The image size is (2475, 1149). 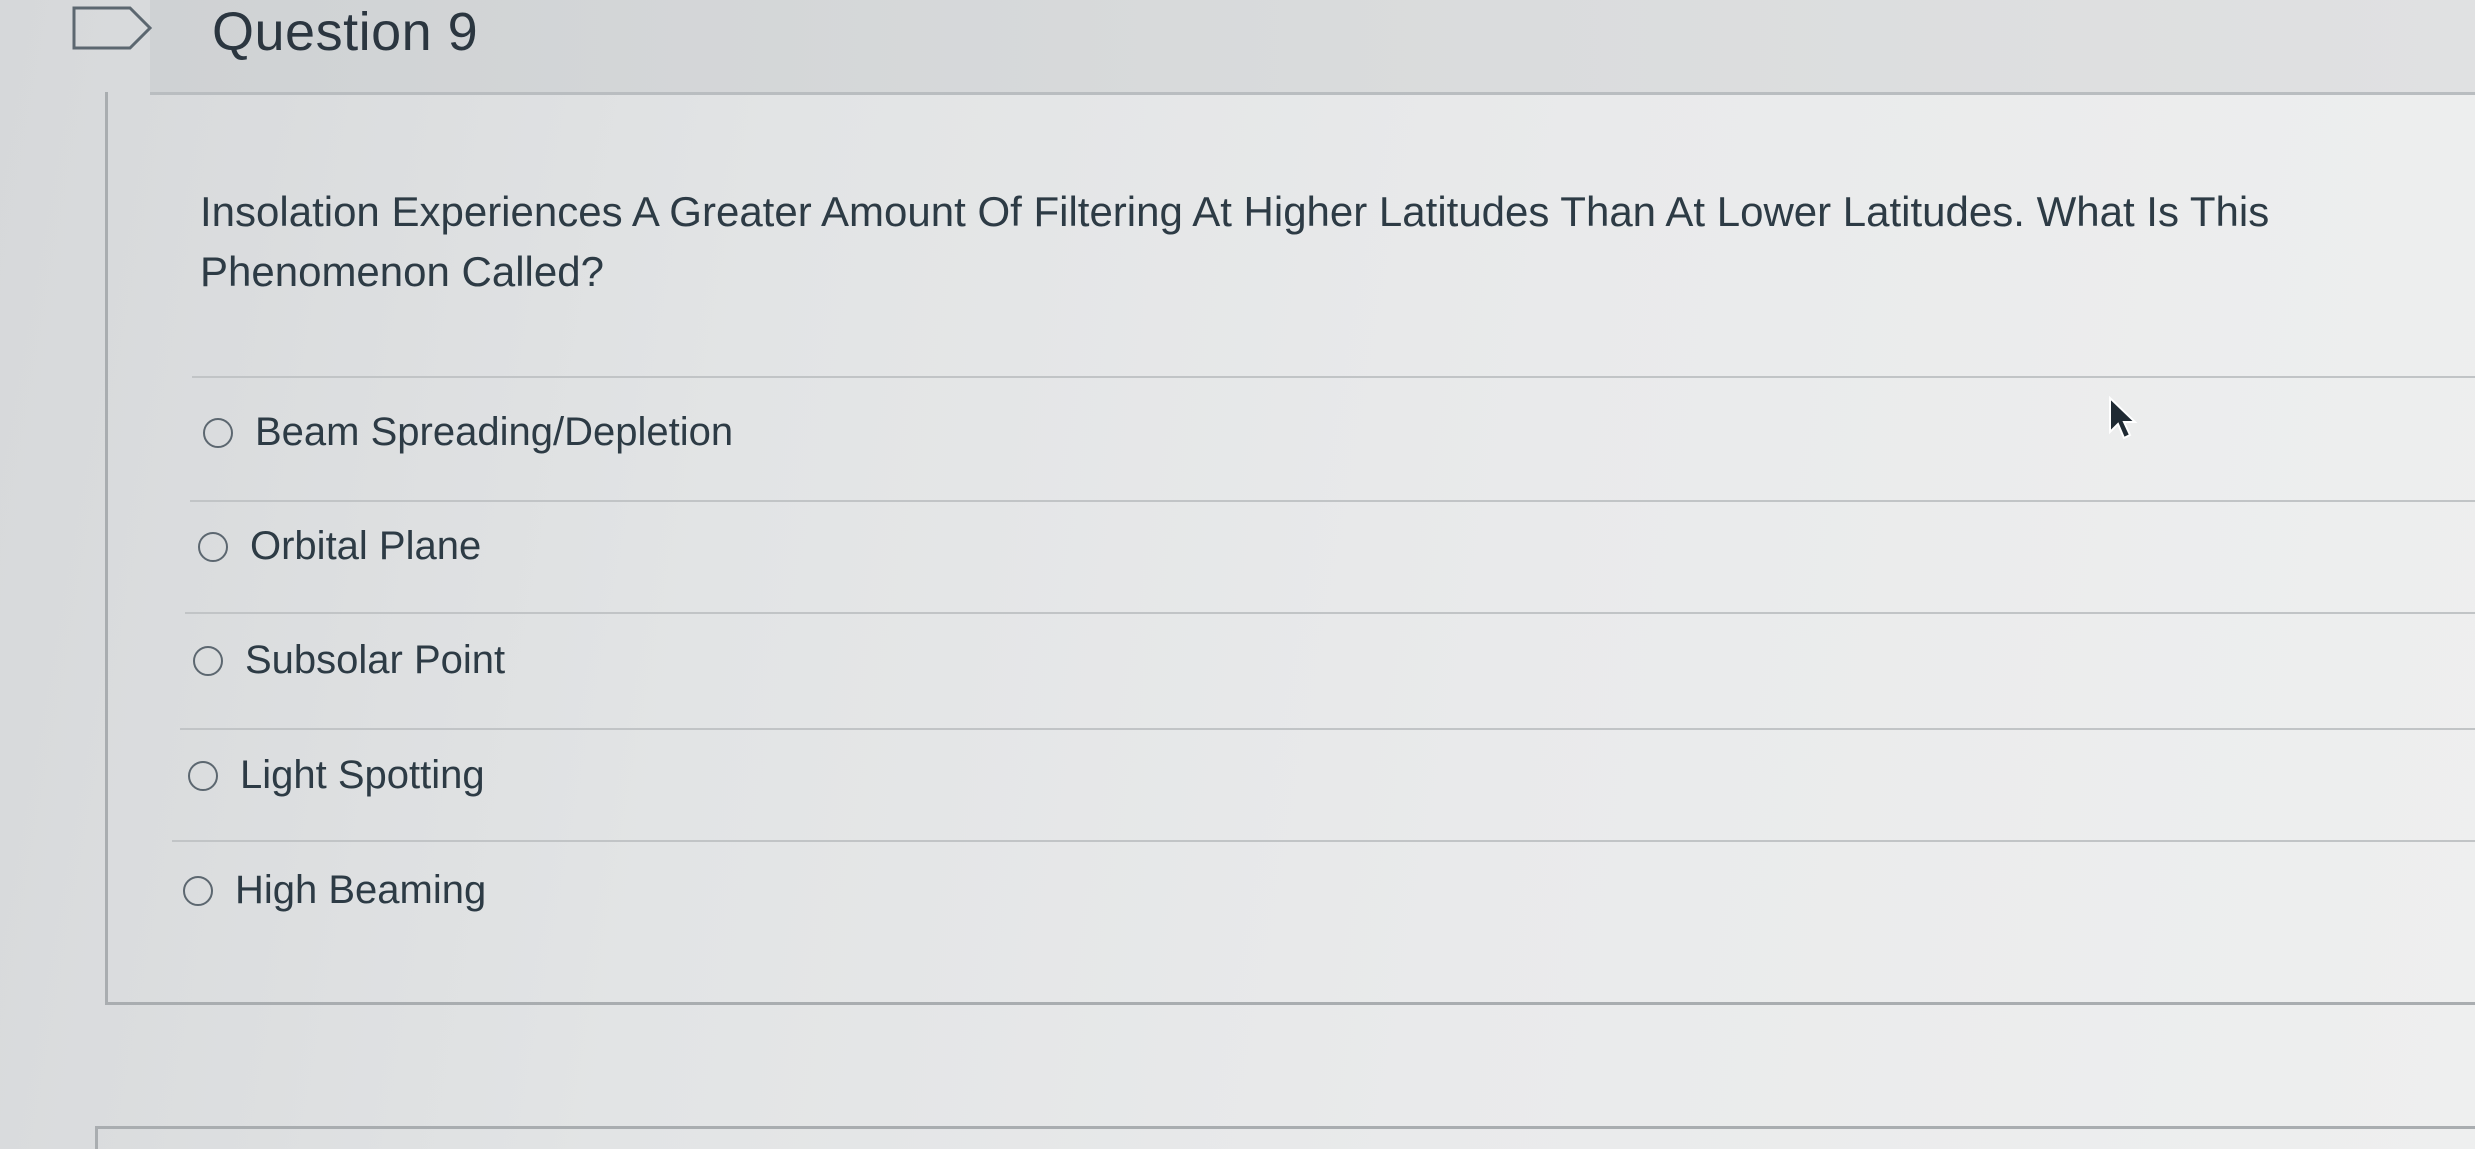 I want to click on answer-label: Subsolar Point, so click(x=375, y=660).